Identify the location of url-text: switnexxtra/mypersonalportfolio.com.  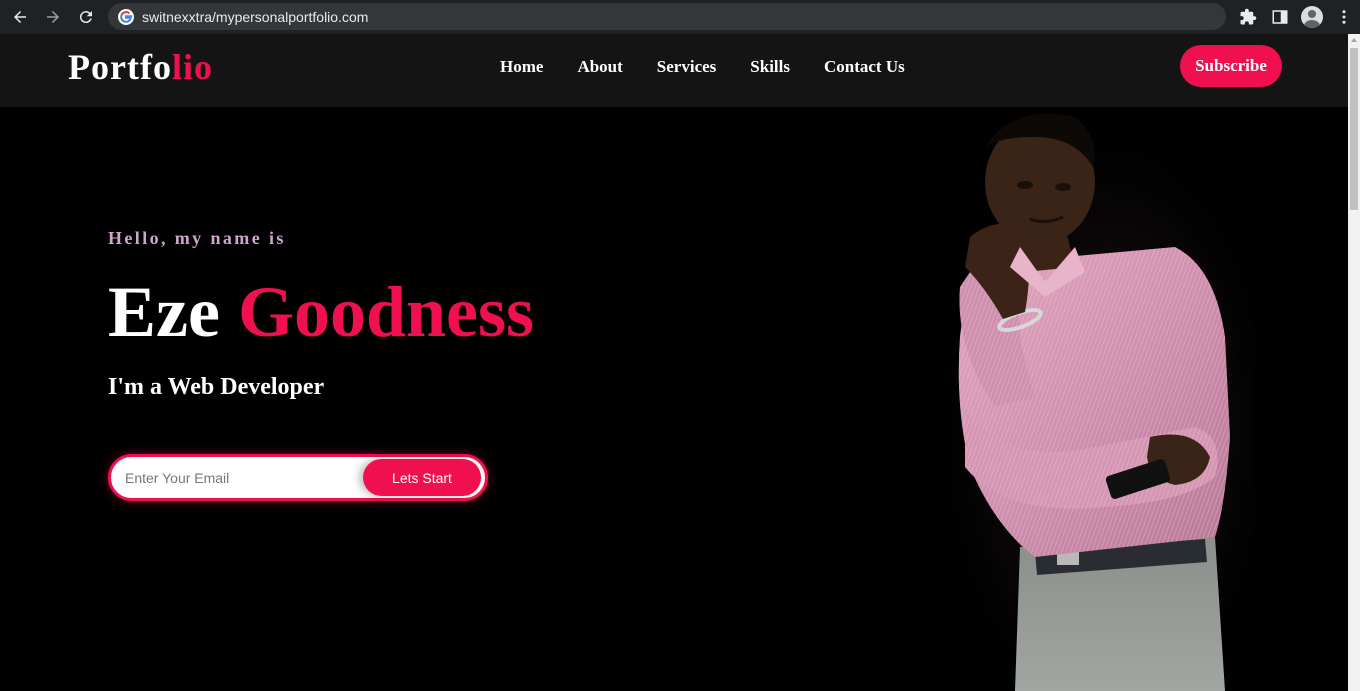
(255, 16).